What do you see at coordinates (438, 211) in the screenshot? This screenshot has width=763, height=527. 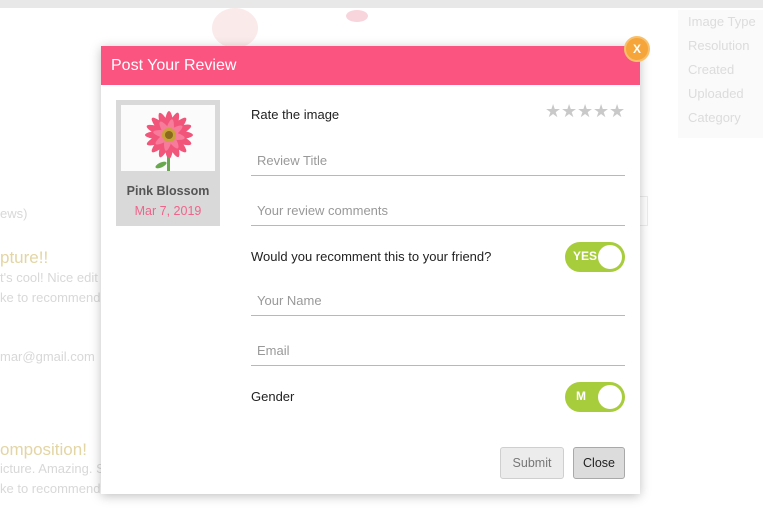 I see `review-comments-input` at bounding box center [438, 211].